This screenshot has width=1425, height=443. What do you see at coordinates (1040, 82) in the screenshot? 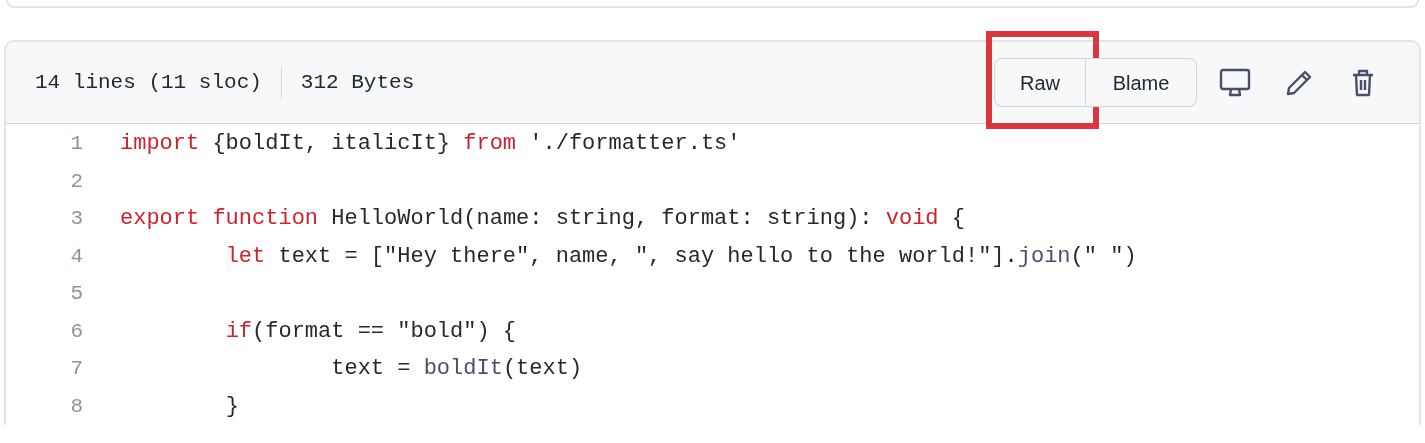
I see `raw-button: Raw` at bounding box center [1040, 82].